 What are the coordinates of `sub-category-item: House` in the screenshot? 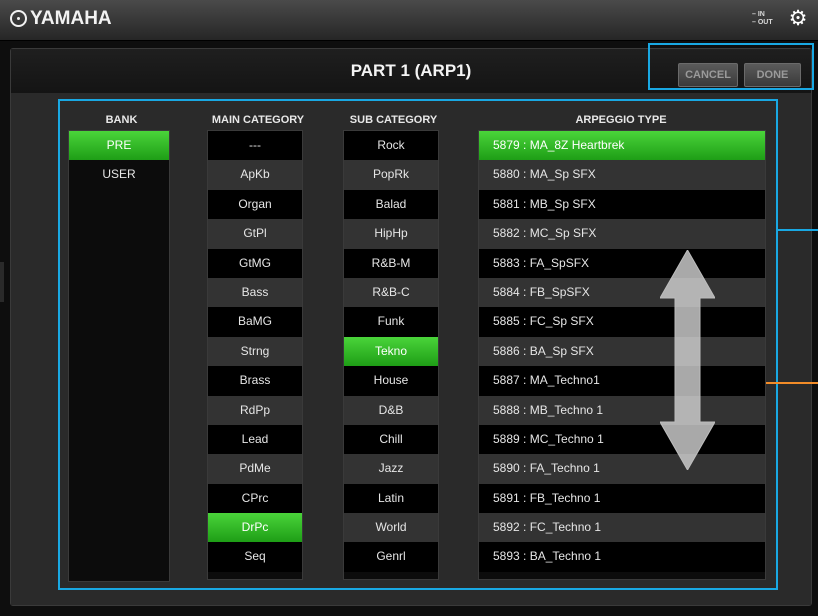 It's located at (391, 381).